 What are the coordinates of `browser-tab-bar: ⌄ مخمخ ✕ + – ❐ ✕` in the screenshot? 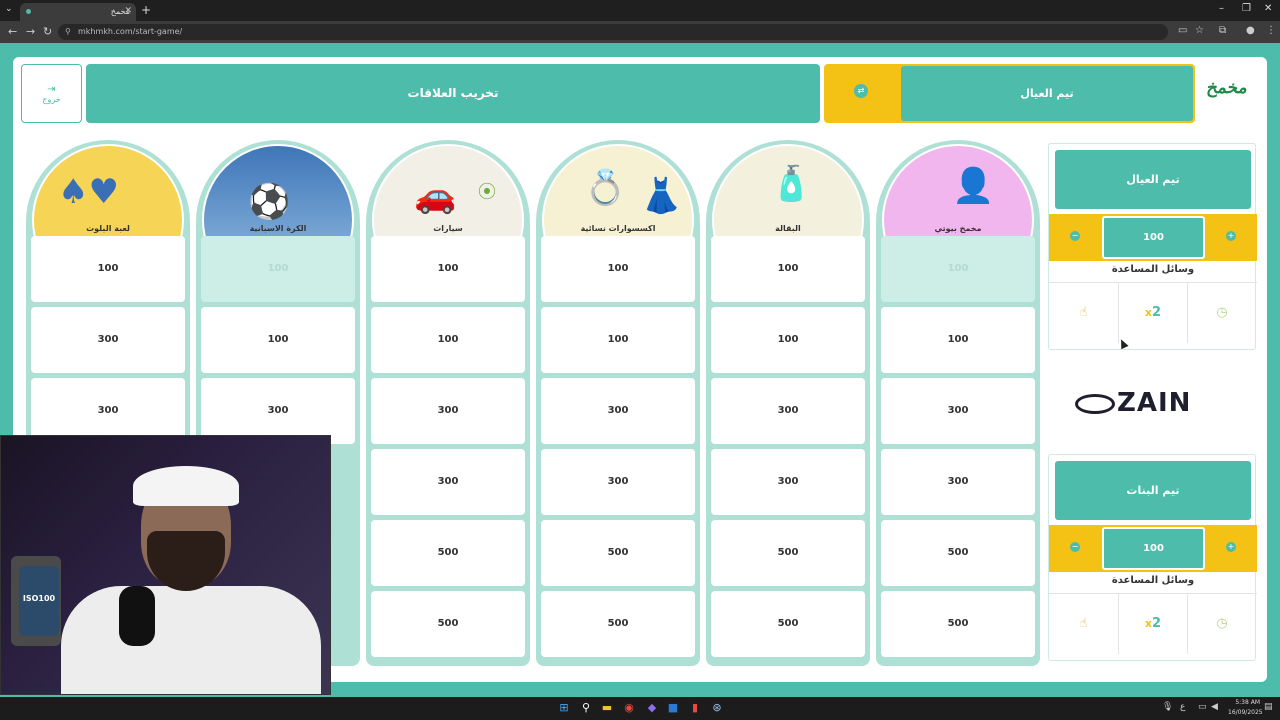 It's located at (640, 10).